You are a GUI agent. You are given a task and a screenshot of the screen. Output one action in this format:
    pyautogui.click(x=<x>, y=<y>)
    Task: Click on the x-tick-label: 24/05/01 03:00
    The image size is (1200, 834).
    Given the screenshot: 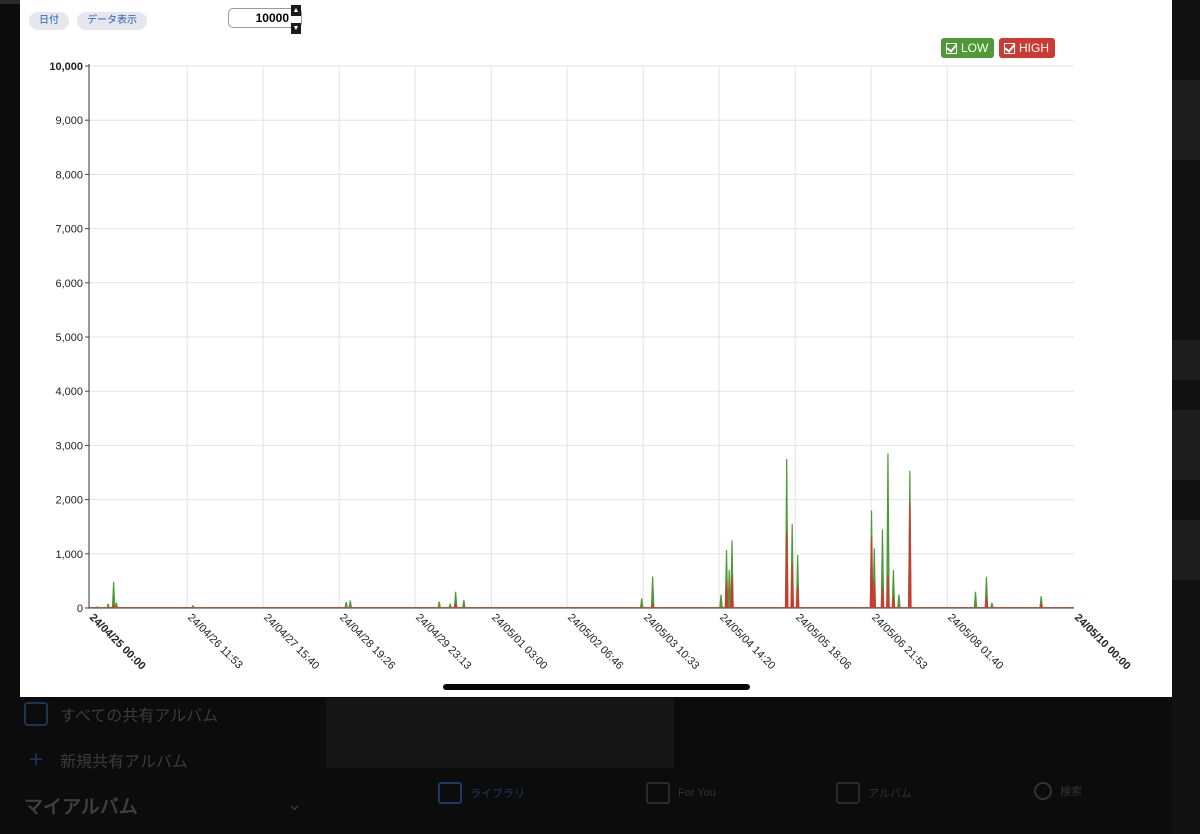 What is the action you would take?
    pyautogui.click(x=519, y=642)
    